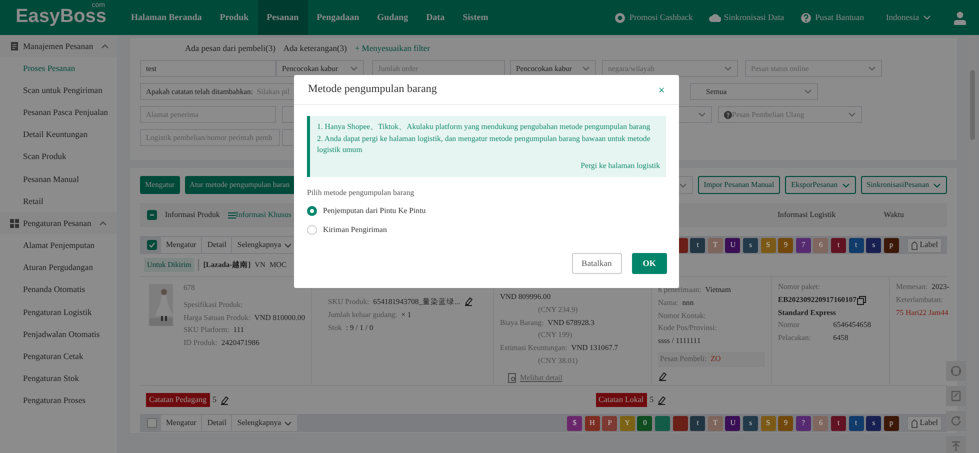  Describe the element at coordinates (58, 112) in the screenshot. I see `sidebar-item: Pesanan Pasca Penjualan` at that location.